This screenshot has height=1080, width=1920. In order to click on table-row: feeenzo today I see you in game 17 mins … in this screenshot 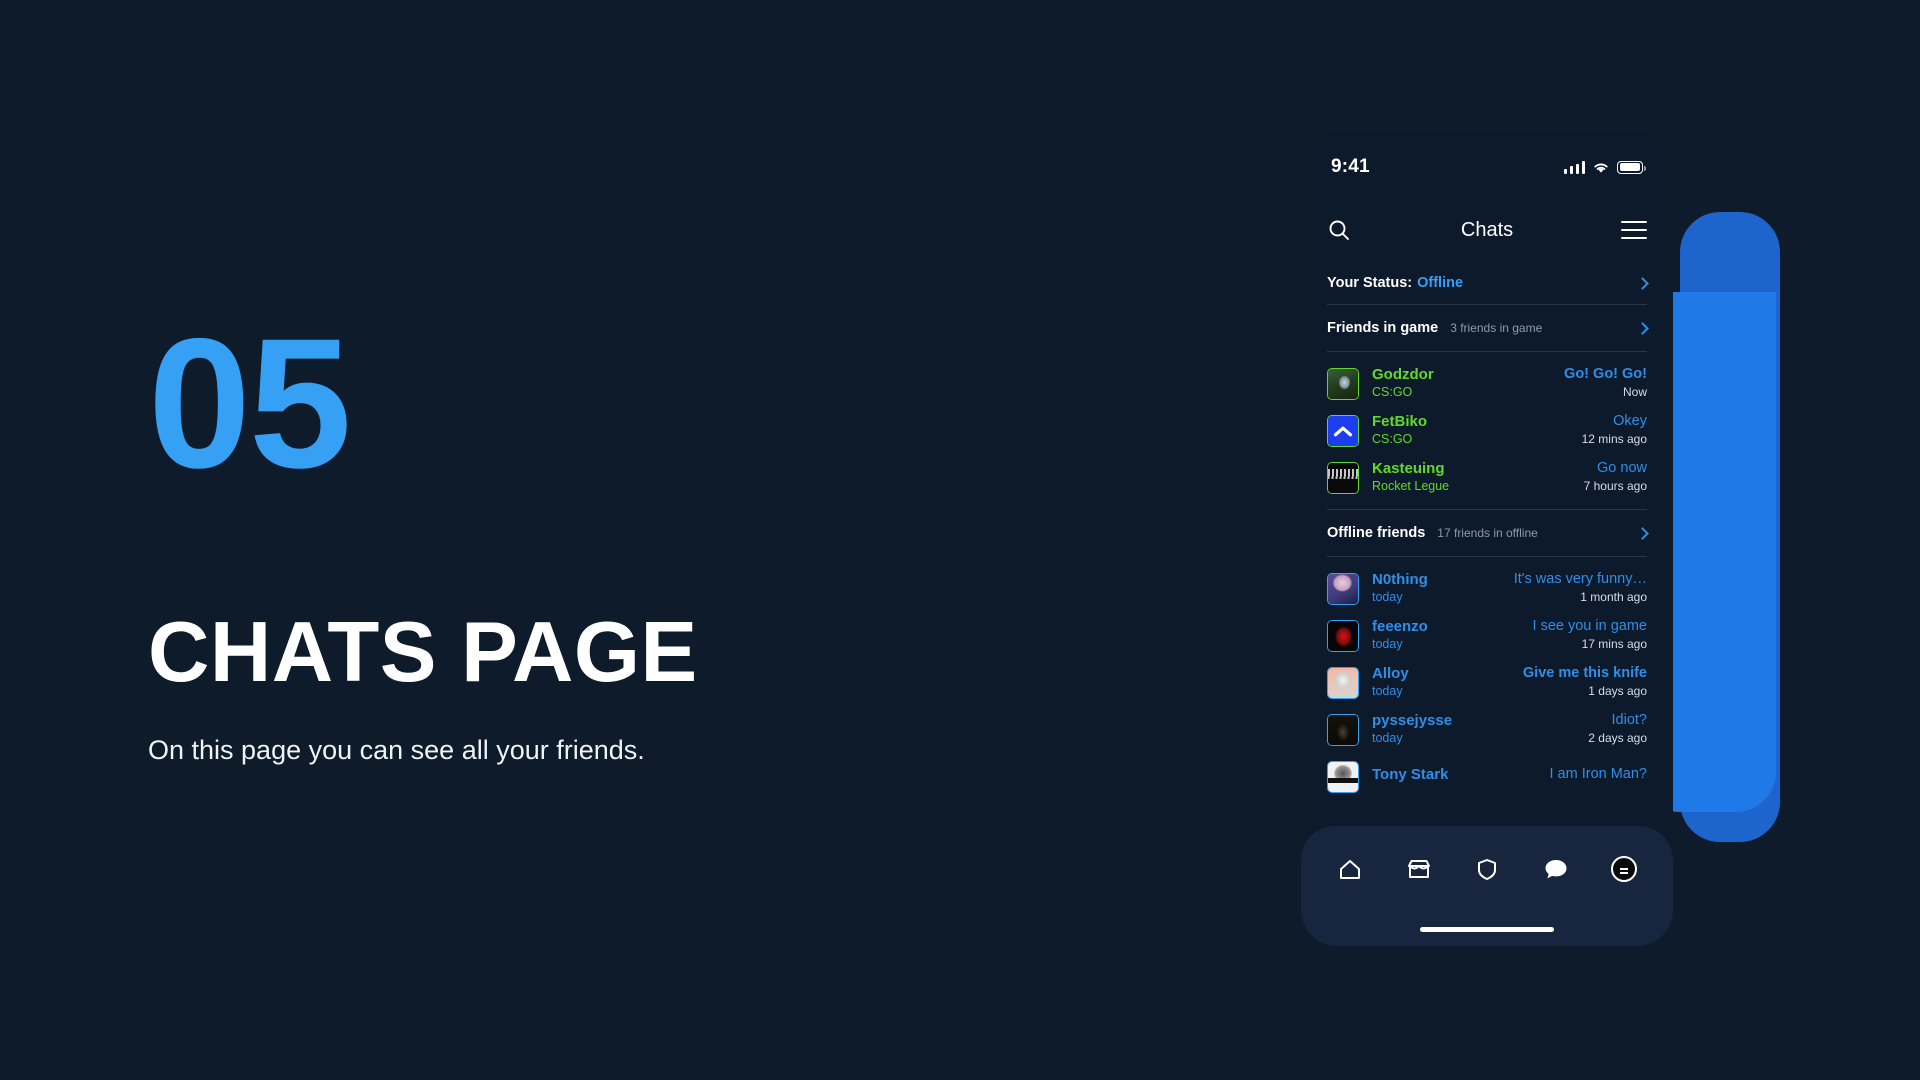, I will do `click(1487, 635)`.